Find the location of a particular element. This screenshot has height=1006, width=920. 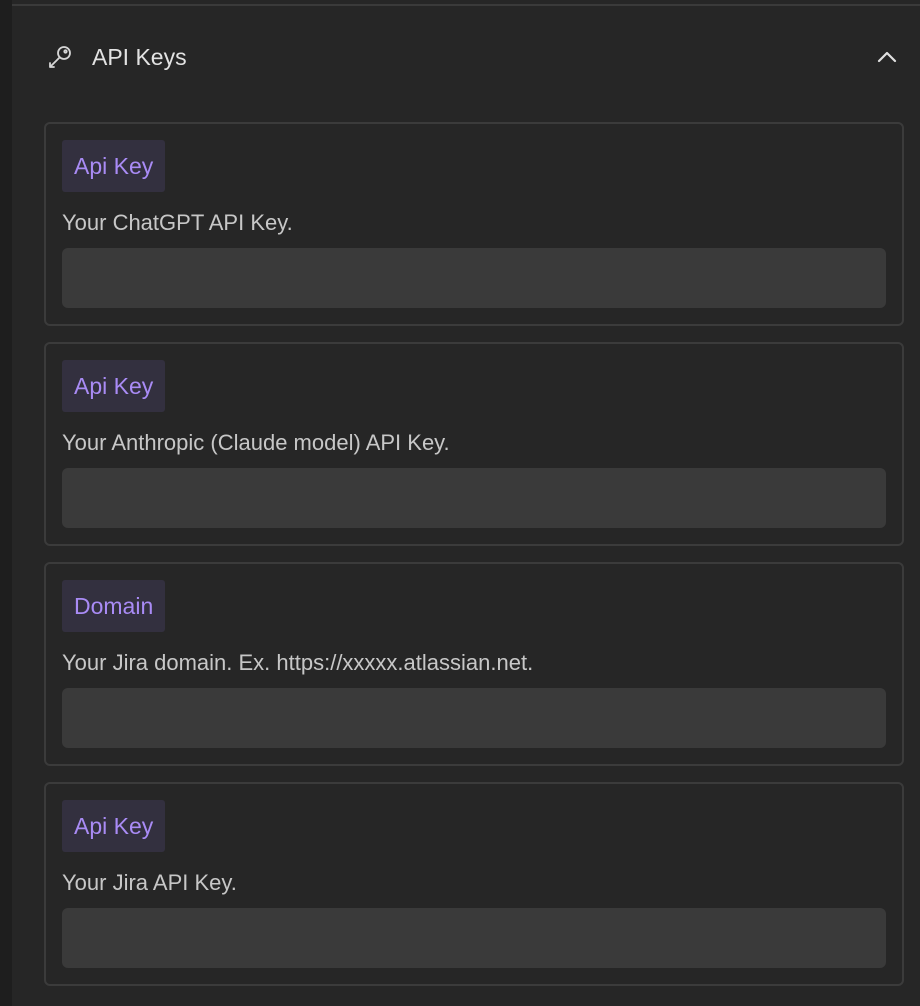

setting-description: Your Jira API Key. is located at coordinates (149, 882).